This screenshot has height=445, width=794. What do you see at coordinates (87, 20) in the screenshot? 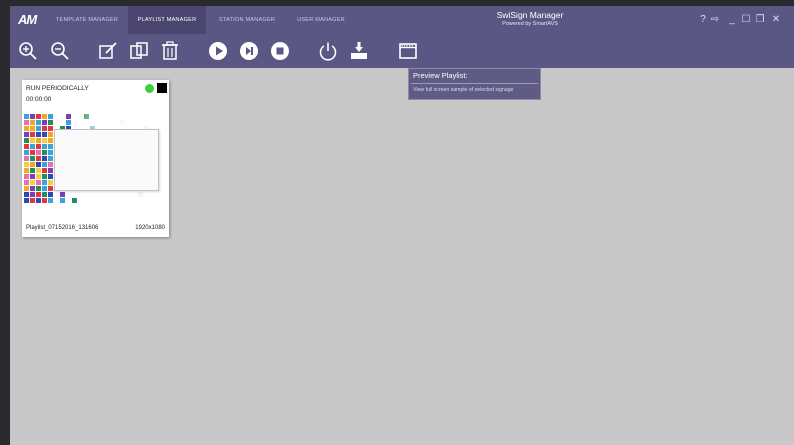
I see `tab-template-manager: Template Manager` at bounding box center [87, 20].